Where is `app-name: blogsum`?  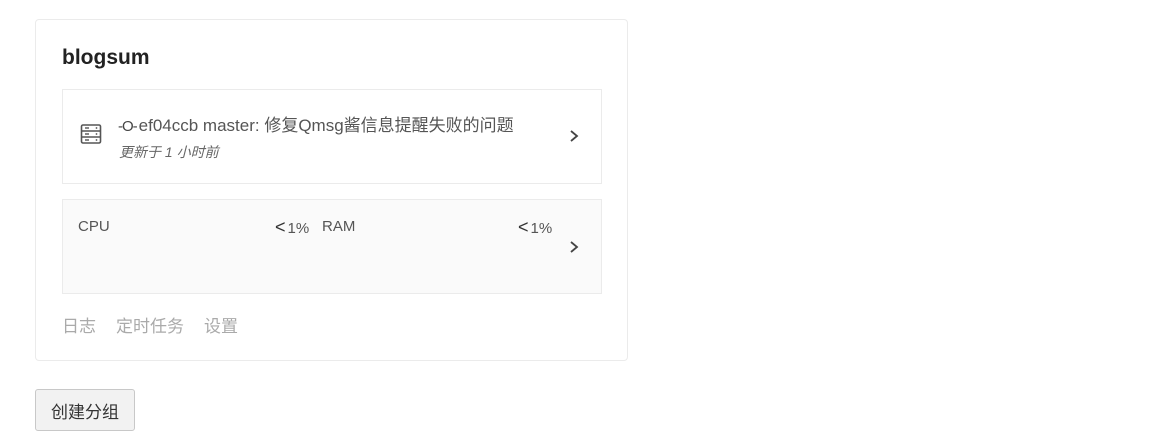
app-name: blogsum is located at coordinates (106, 57).